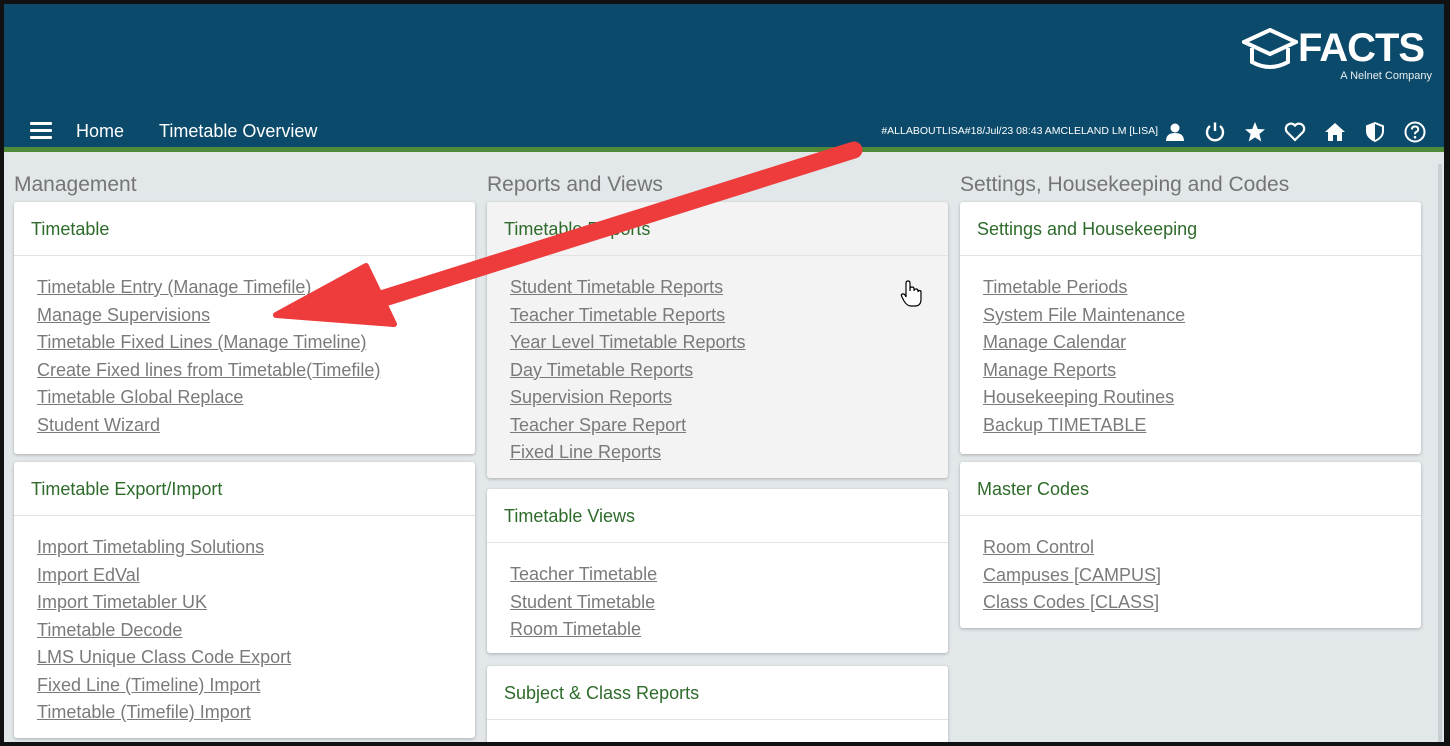 Image resolution: width=1450 pixels, height=746 pixels. I want to click on facts-logo: FACTS A Nelnet Company, so click(1337, 56).